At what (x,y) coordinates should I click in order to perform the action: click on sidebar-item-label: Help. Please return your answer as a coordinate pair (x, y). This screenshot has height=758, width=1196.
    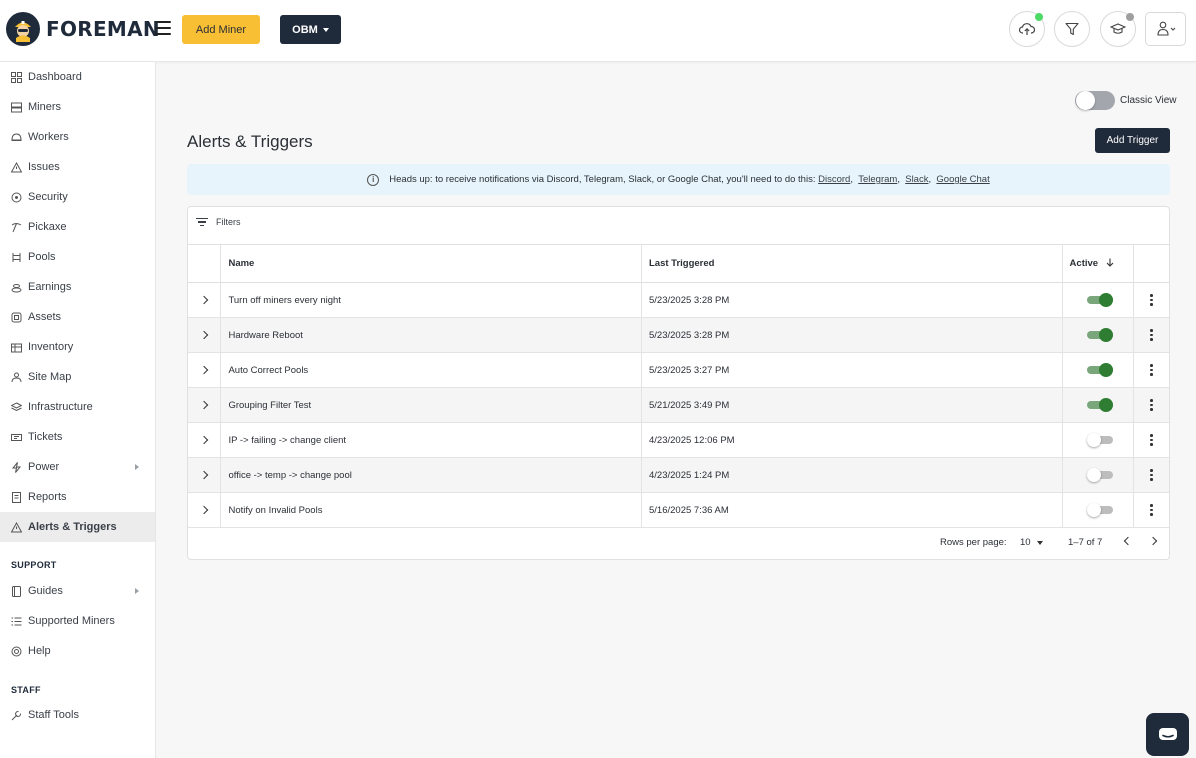
    Looking at the image, I should click on (39, 651).